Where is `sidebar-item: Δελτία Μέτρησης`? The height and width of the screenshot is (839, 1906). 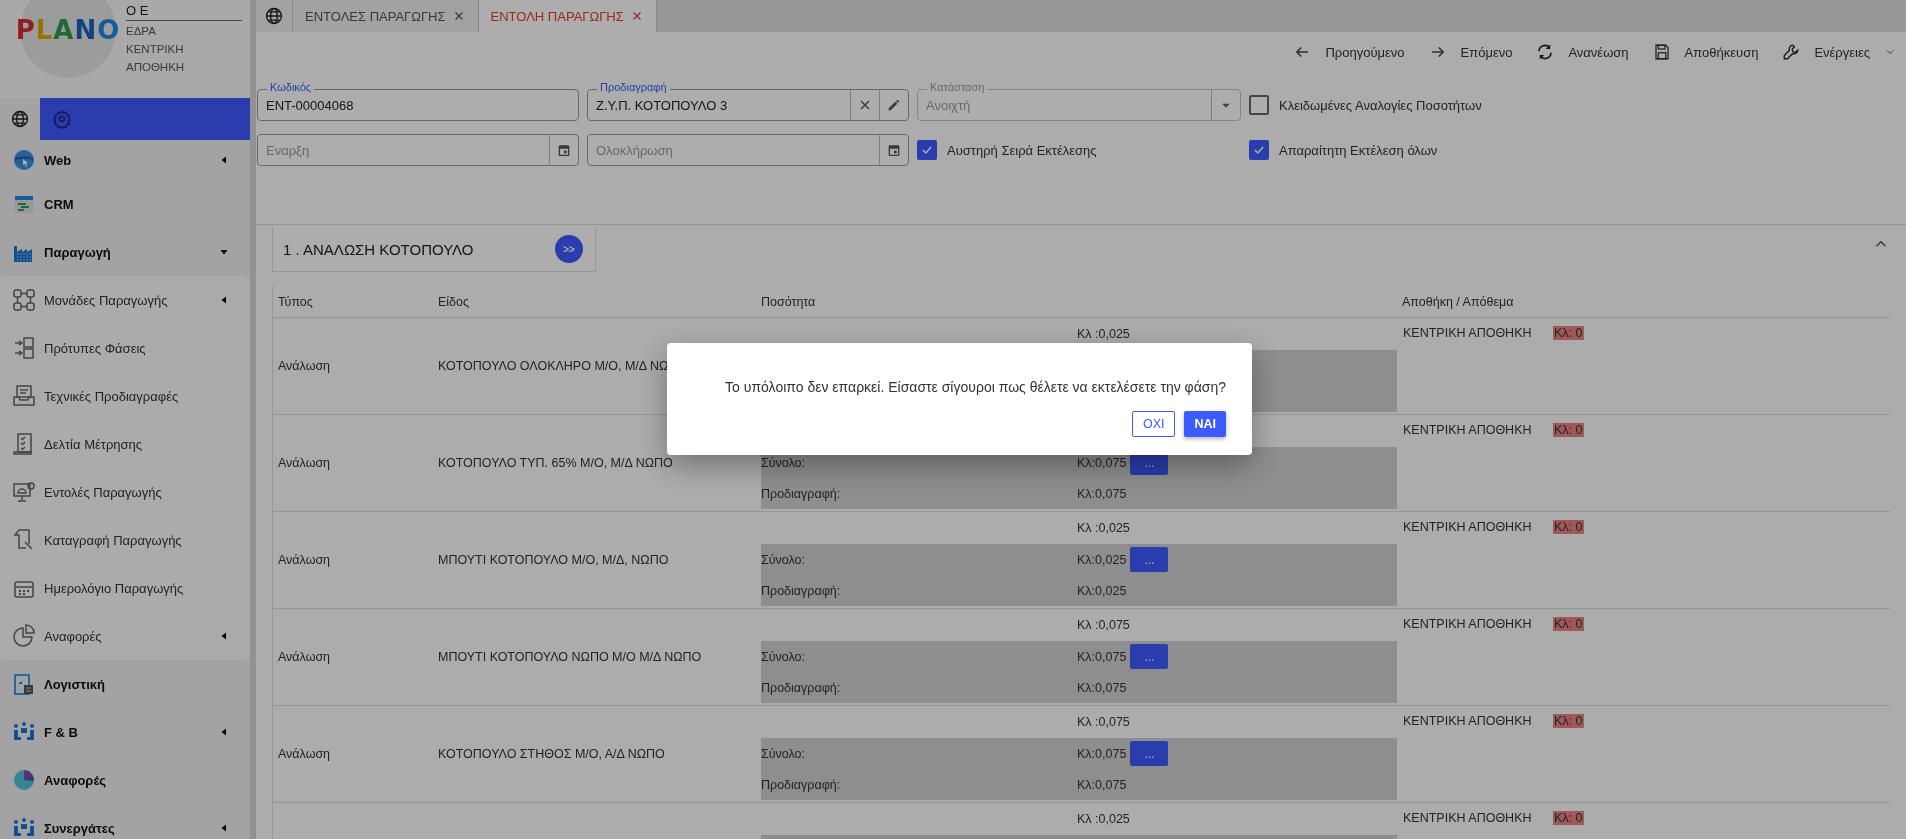 sidebar-item: Δελτία Μέτρησης is located at coordinates (125, 444).